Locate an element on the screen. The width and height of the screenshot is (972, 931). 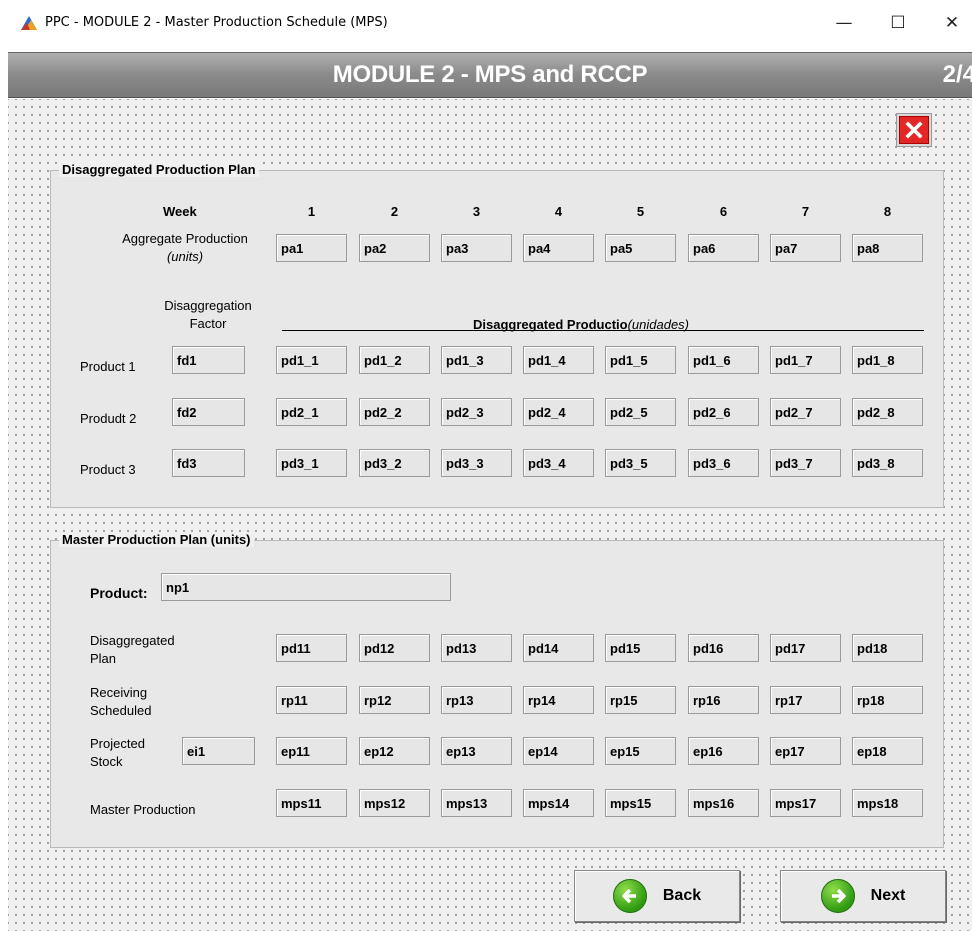
disaggregated-production-field: pd2_3 is located at coordinates (476, 412).